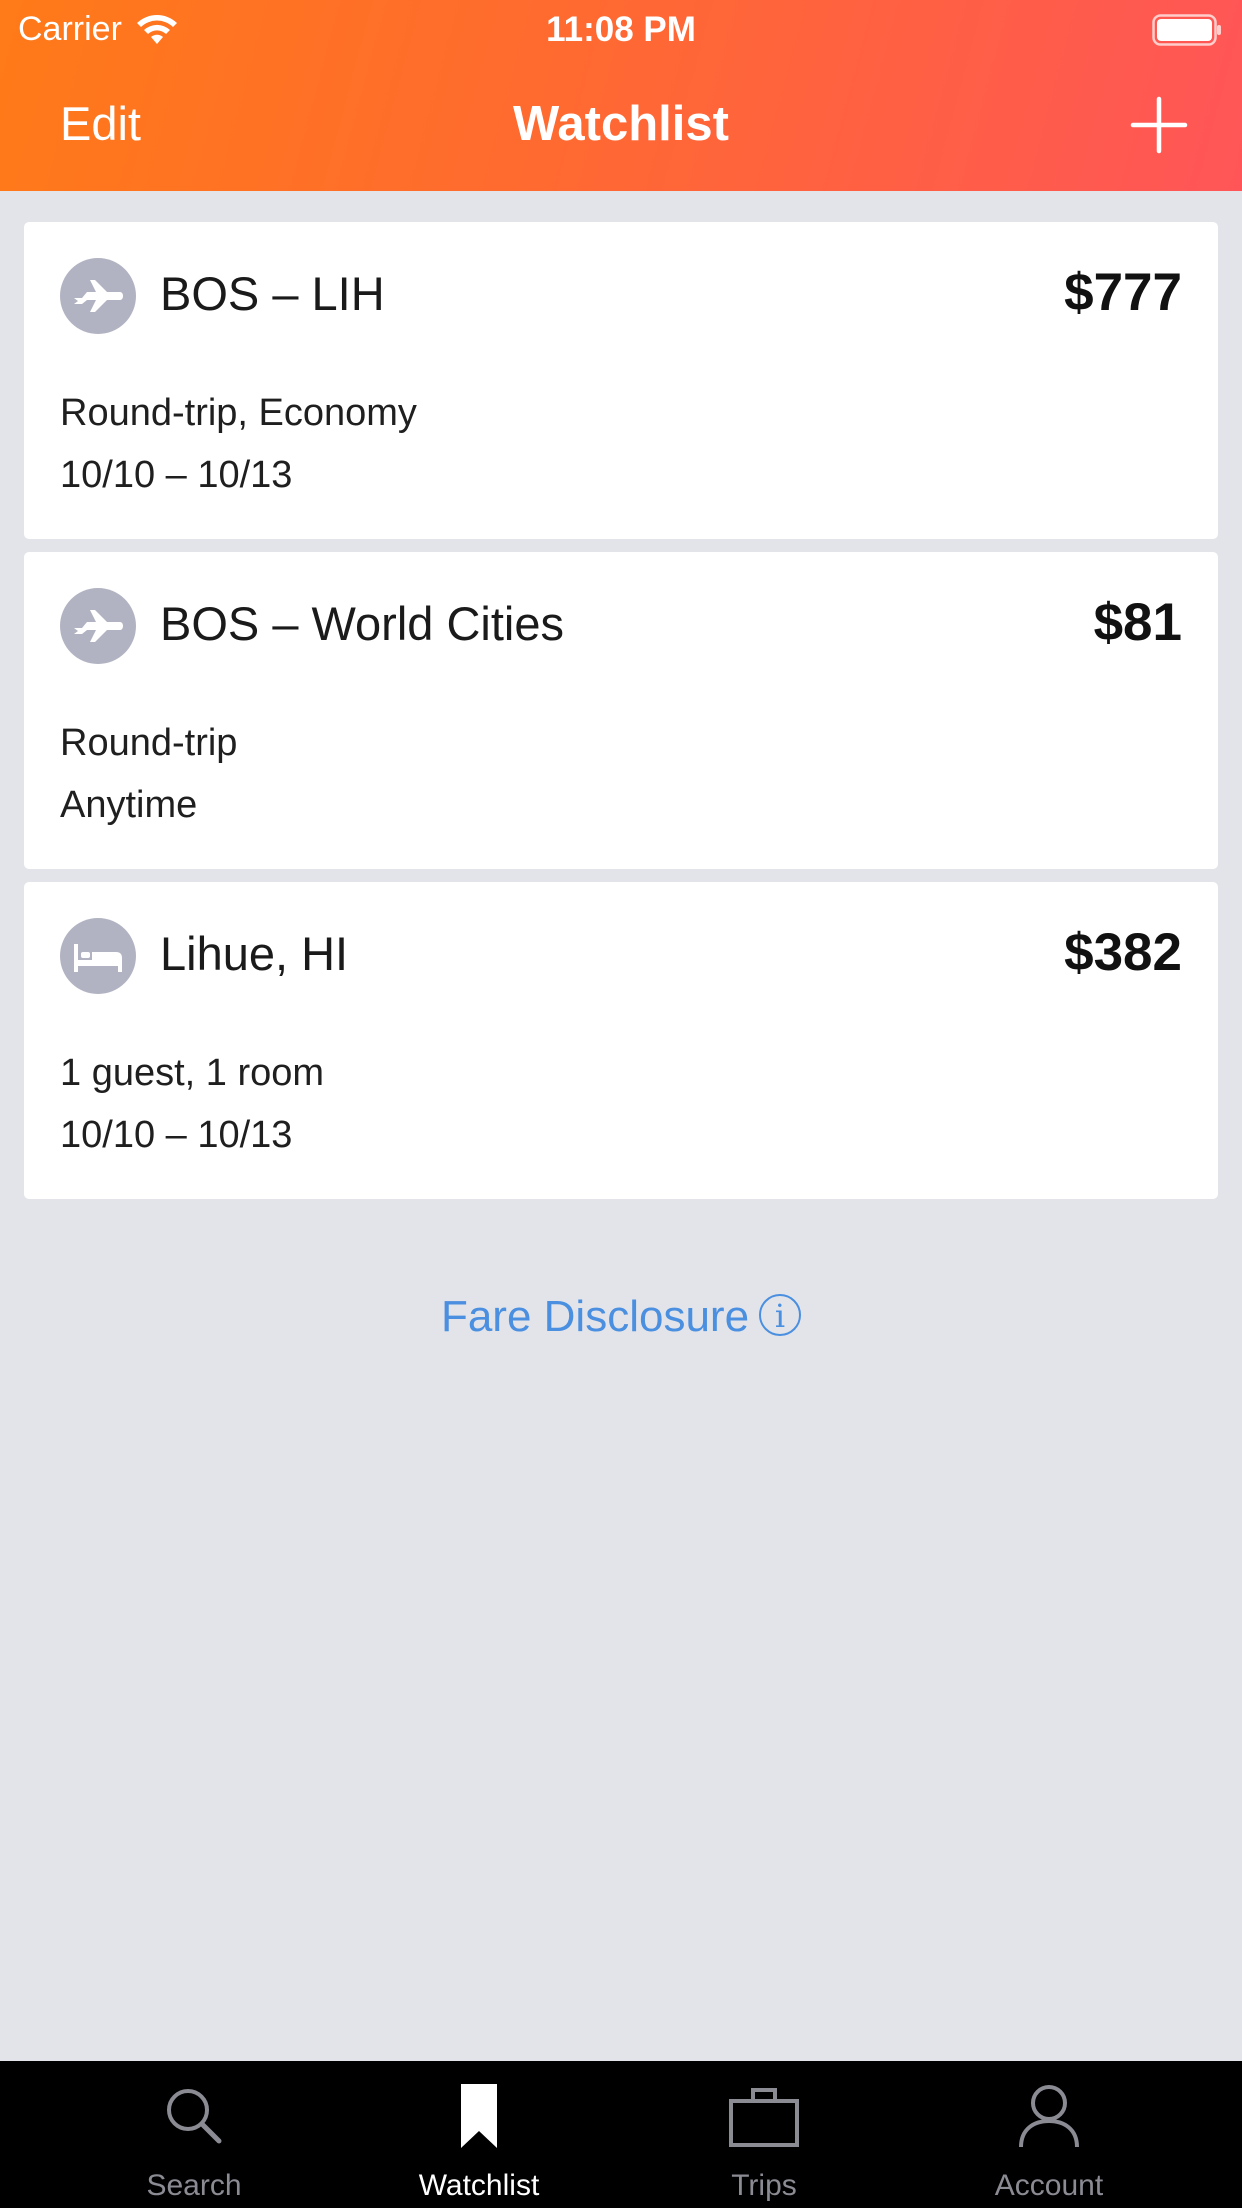 This screenshot has width=1242, height=2208. I want to click on tab-search: Search, so click(194, 2134).